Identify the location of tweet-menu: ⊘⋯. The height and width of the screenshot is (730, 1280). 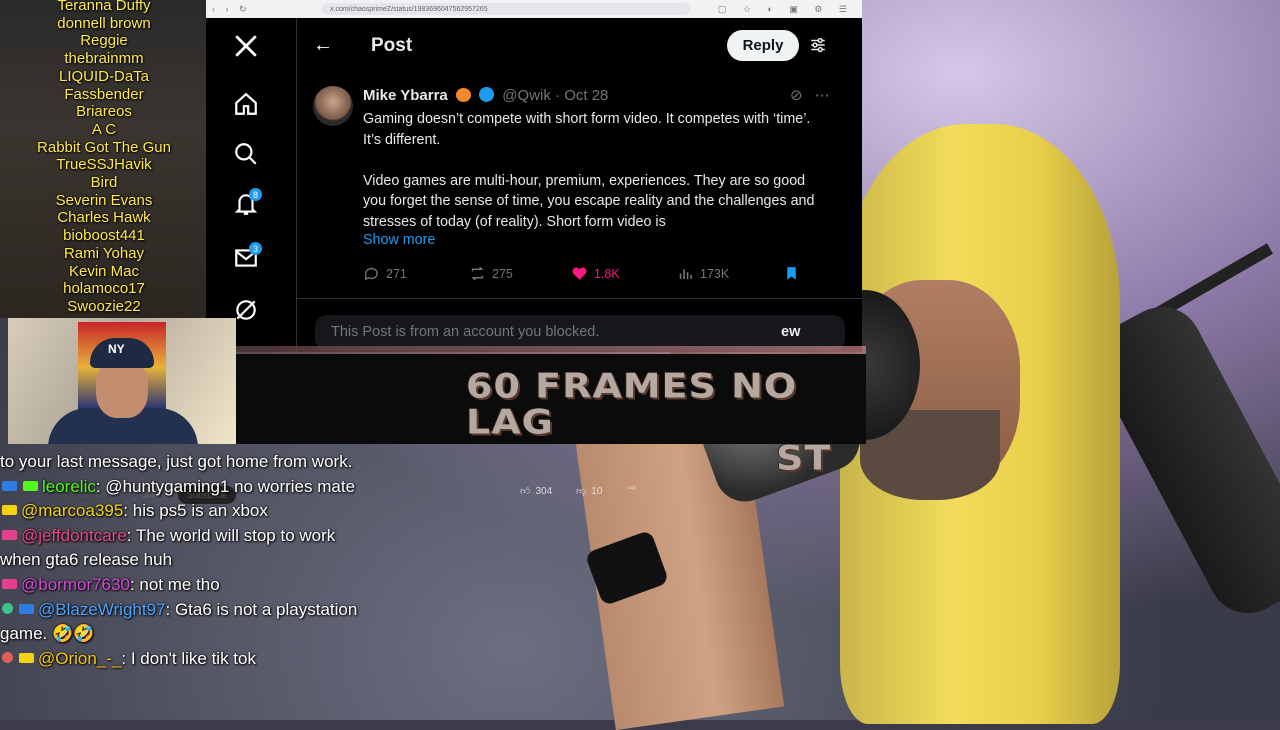
(816, 95).